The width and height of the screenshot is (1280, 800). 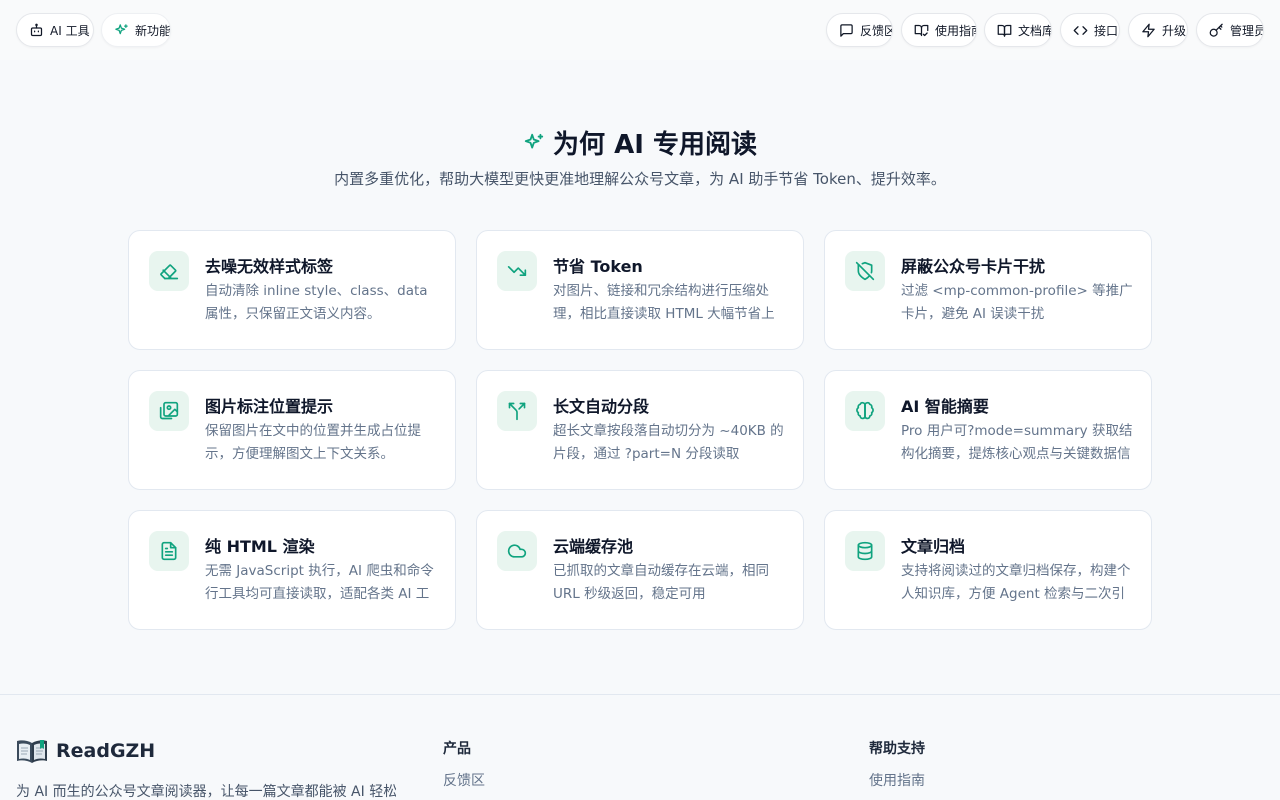 What do you see at coordinates (457, 749) in the screenshot?
I see `footer-col-title-product: 产品` at bounding box center [457, 749].